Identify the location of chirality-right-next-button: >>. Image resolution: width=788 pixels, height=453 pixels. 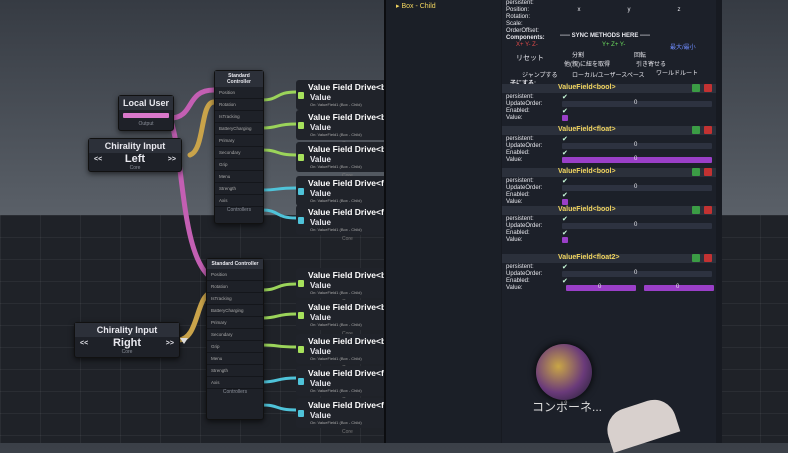
(170, 343).